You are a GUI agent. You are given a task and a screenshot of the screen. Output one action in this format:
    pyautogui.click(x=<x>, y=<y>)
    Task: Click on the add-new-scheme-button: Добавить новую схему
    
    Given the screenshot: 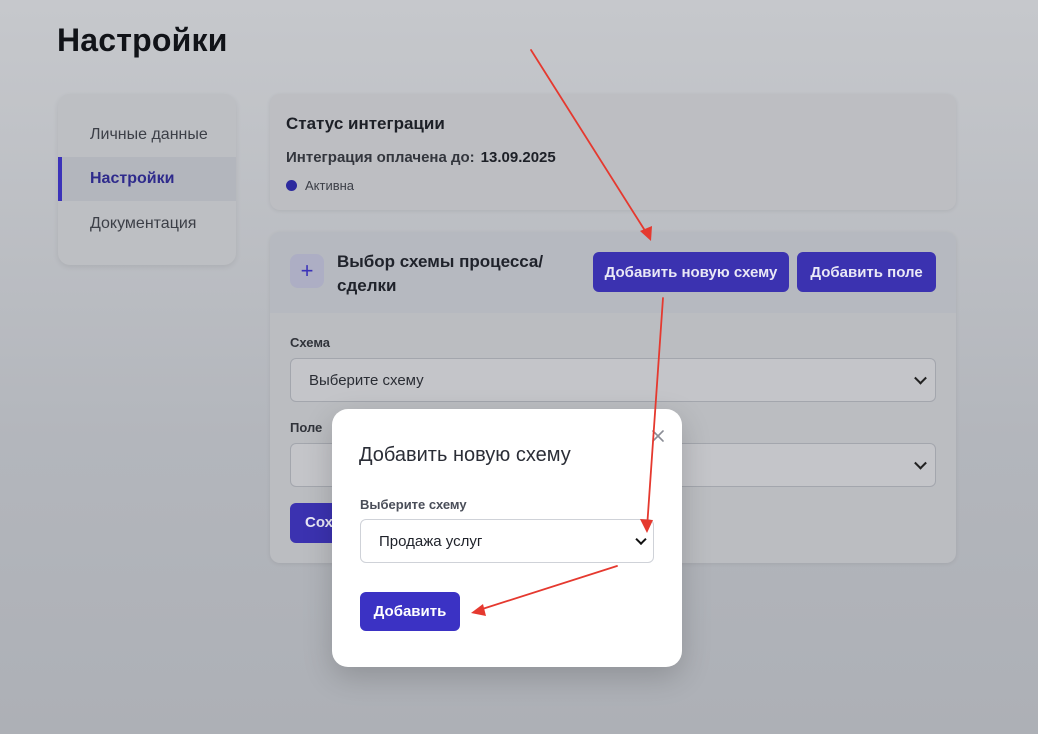 What is the action you would take?
    pyautogui.click(x=691, y=272)
    